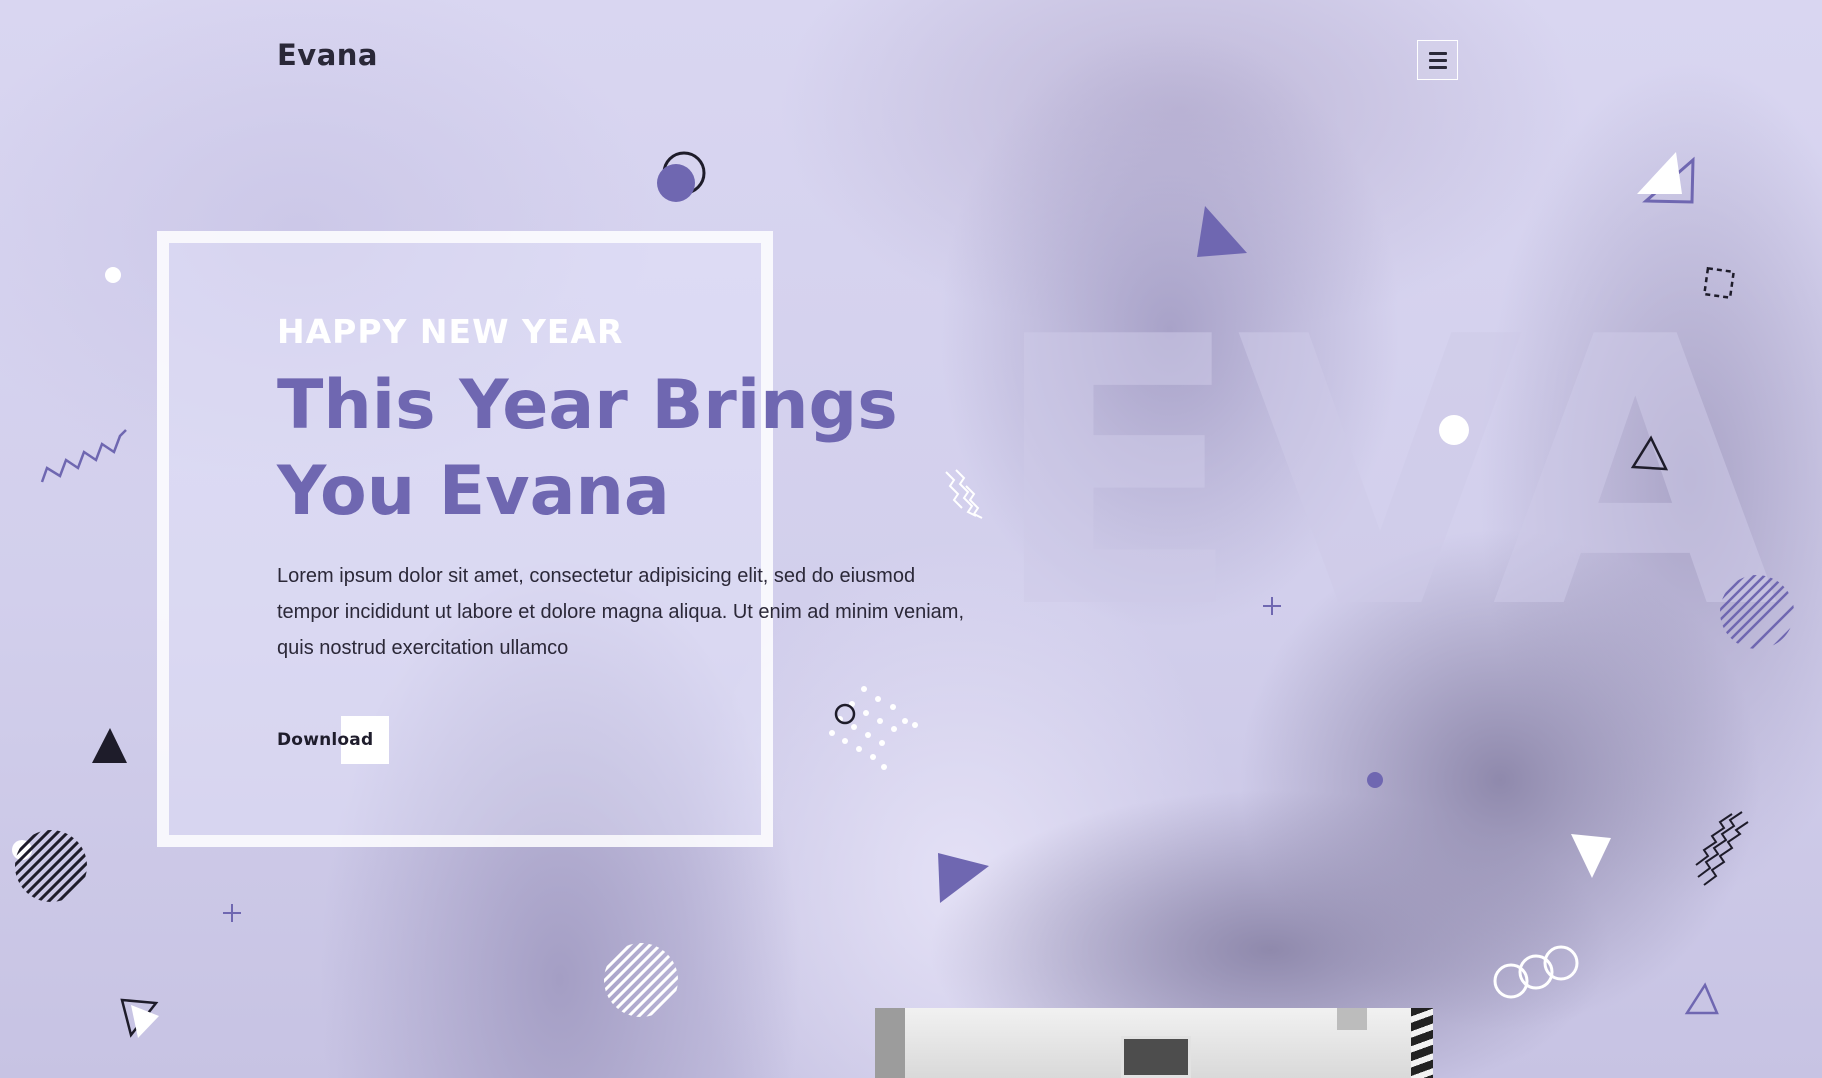  Describe the element at coordinates (873, 728) in the screenshot. I see `dots-cluster-shape` at that location.